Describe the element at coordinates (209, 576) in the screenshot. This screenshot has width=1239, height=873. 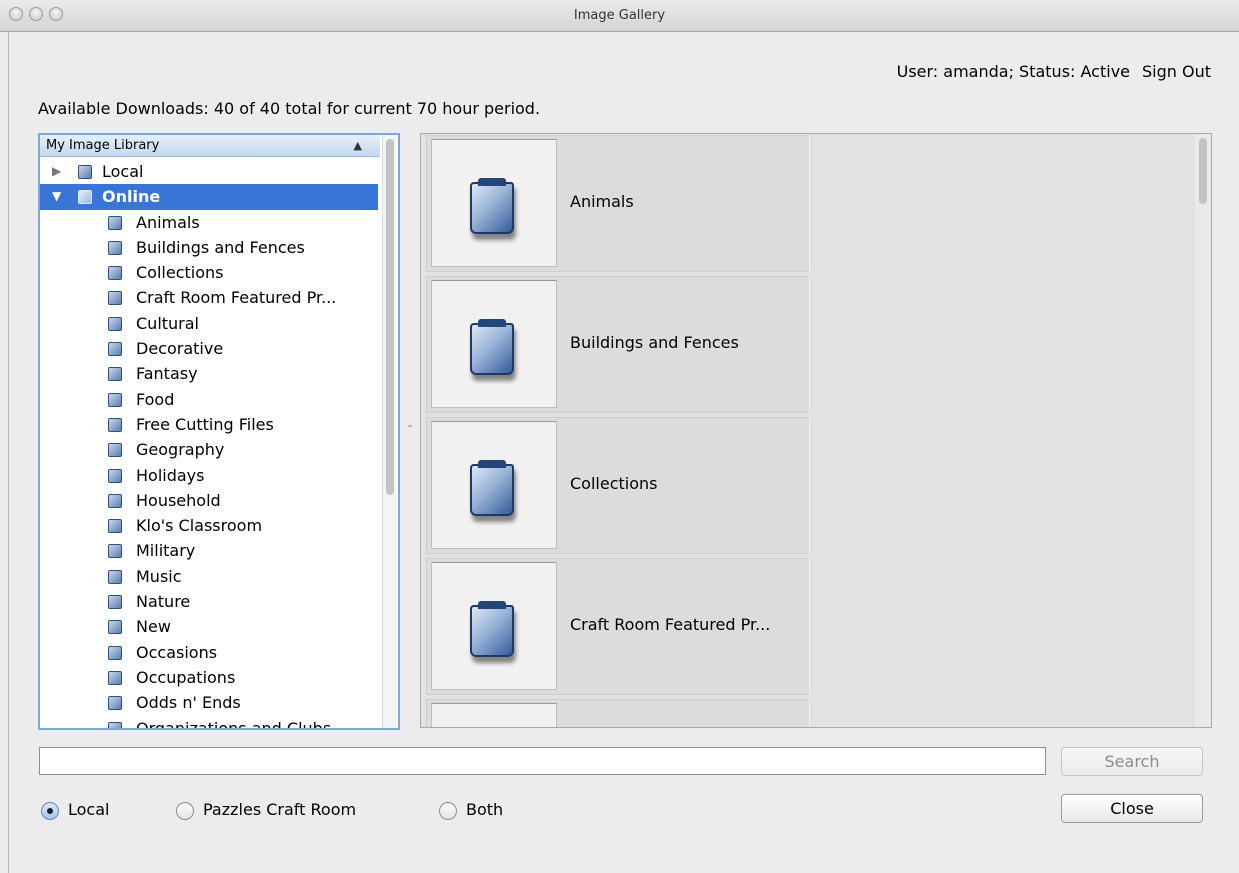
I see `tree-node-category: Music` at that location.